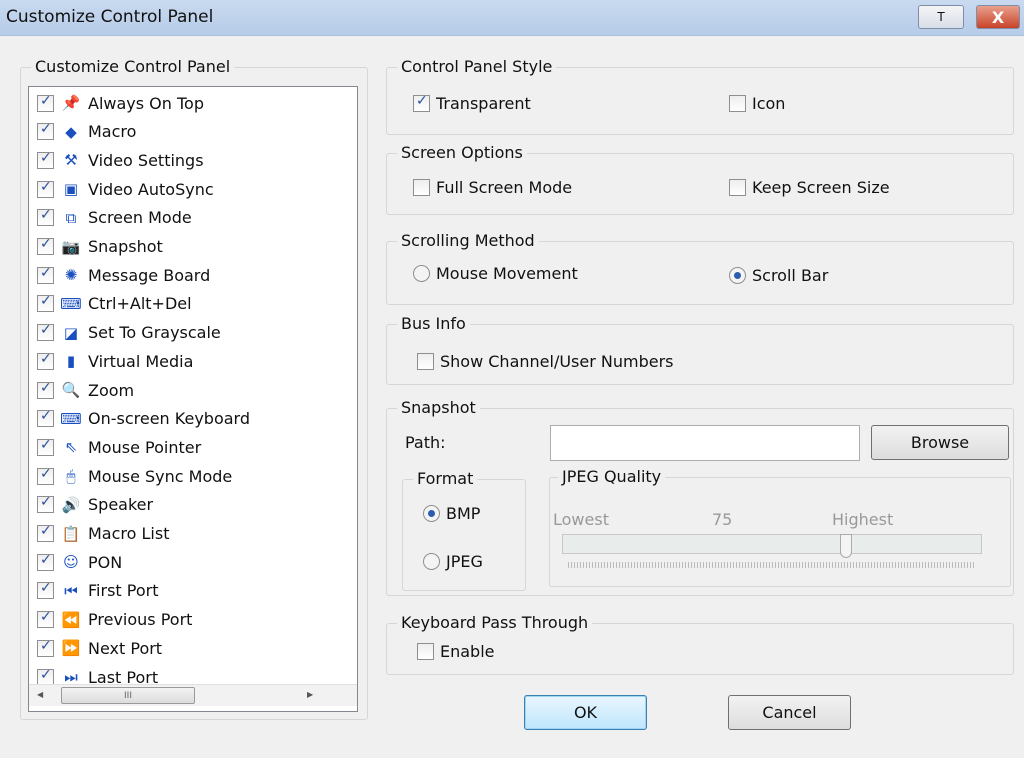 The image size is (1024, 758). What do you see at coordinates (71, 303) in the screenshot?
I see `ctrl-alt-del-icon: ⌨` at bounding box center [71, 303].